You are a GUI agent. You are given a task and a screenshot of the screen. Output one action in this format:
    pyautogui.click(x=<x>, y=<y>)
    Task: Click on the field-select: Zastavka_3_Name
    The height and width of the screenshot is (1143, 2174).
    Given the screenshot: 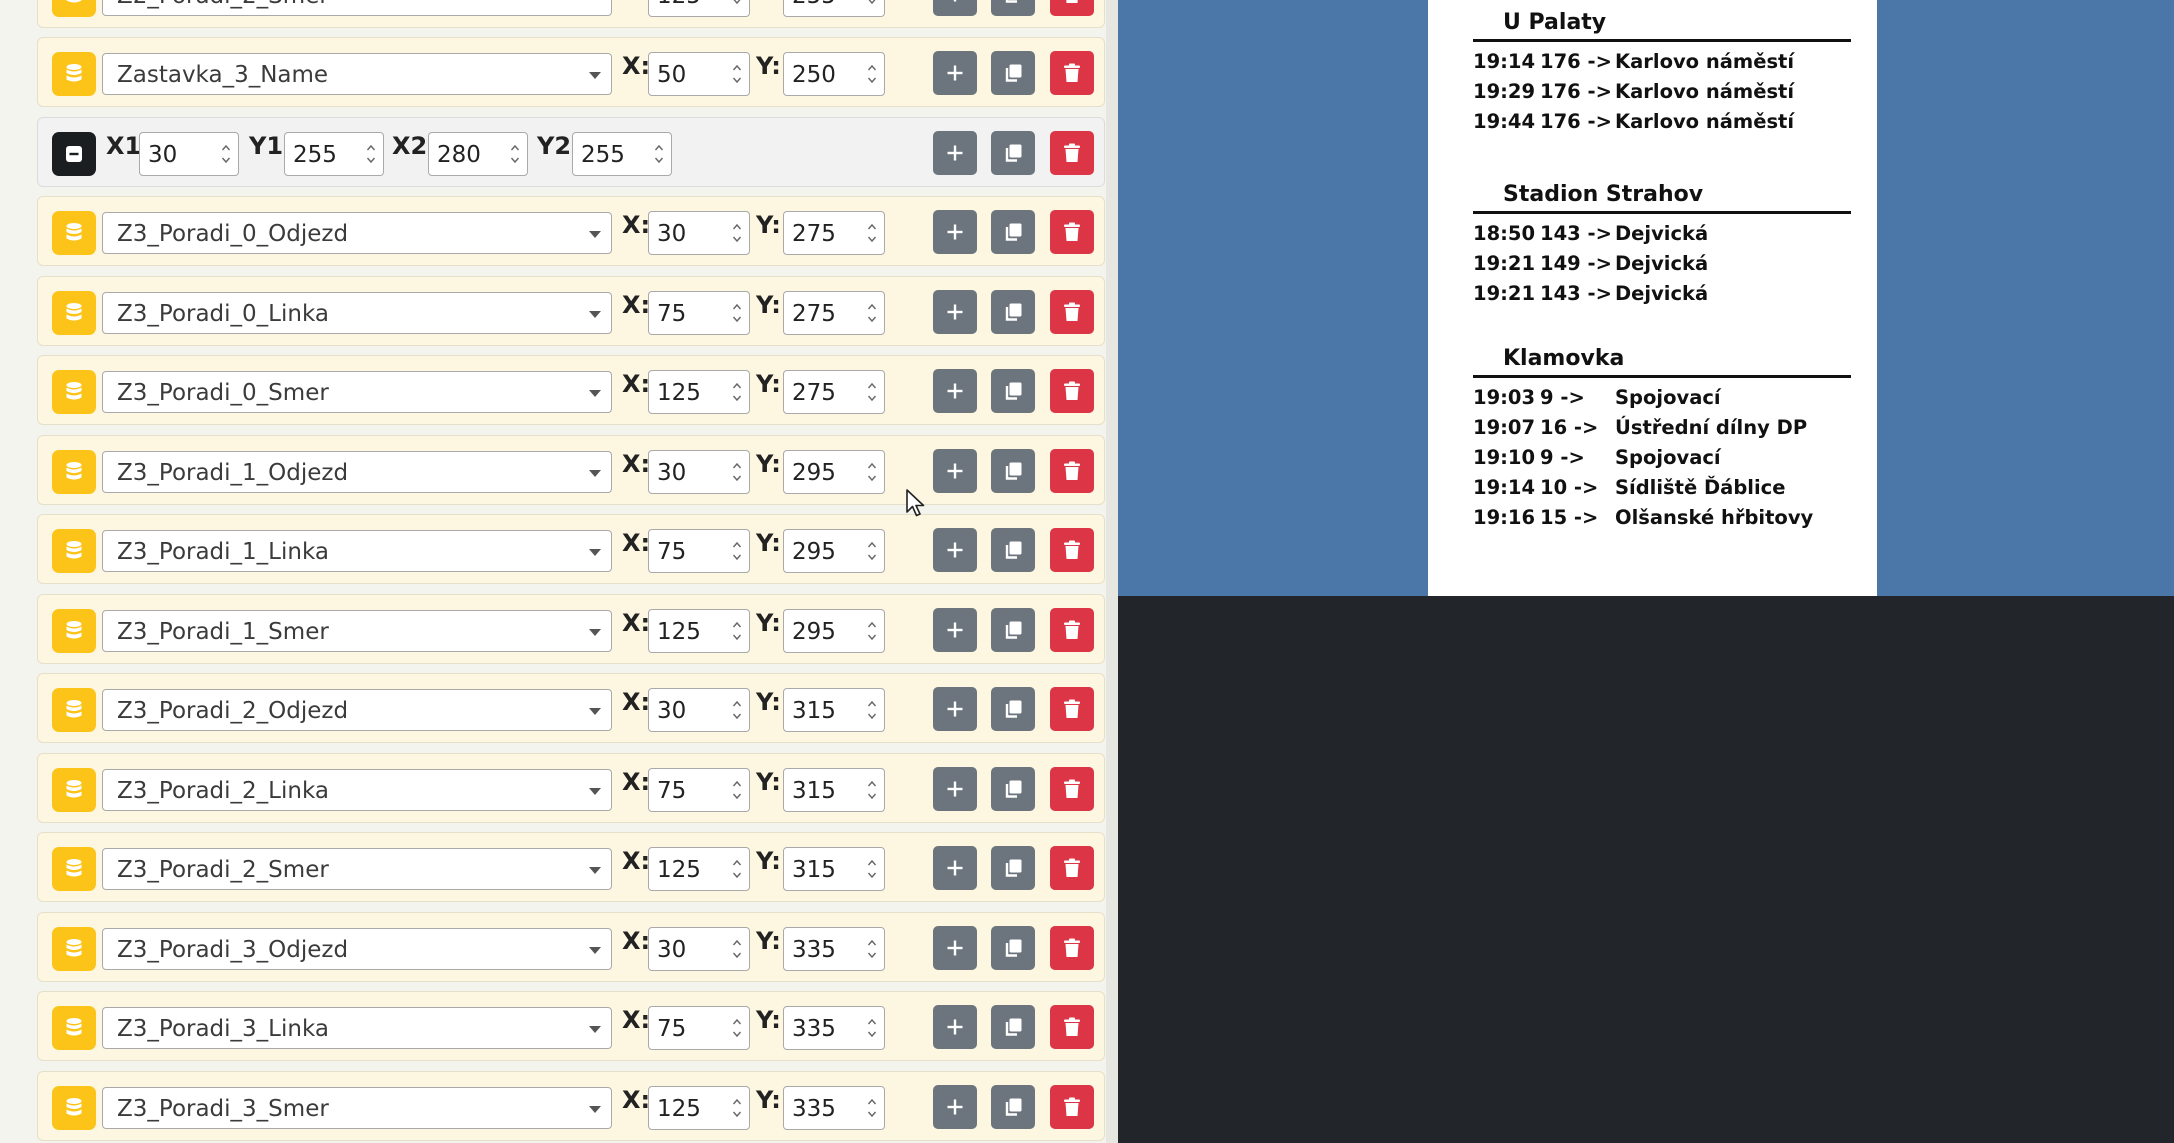 What is the action you would take?
    pyautogui.click(x=357, y=74)
    